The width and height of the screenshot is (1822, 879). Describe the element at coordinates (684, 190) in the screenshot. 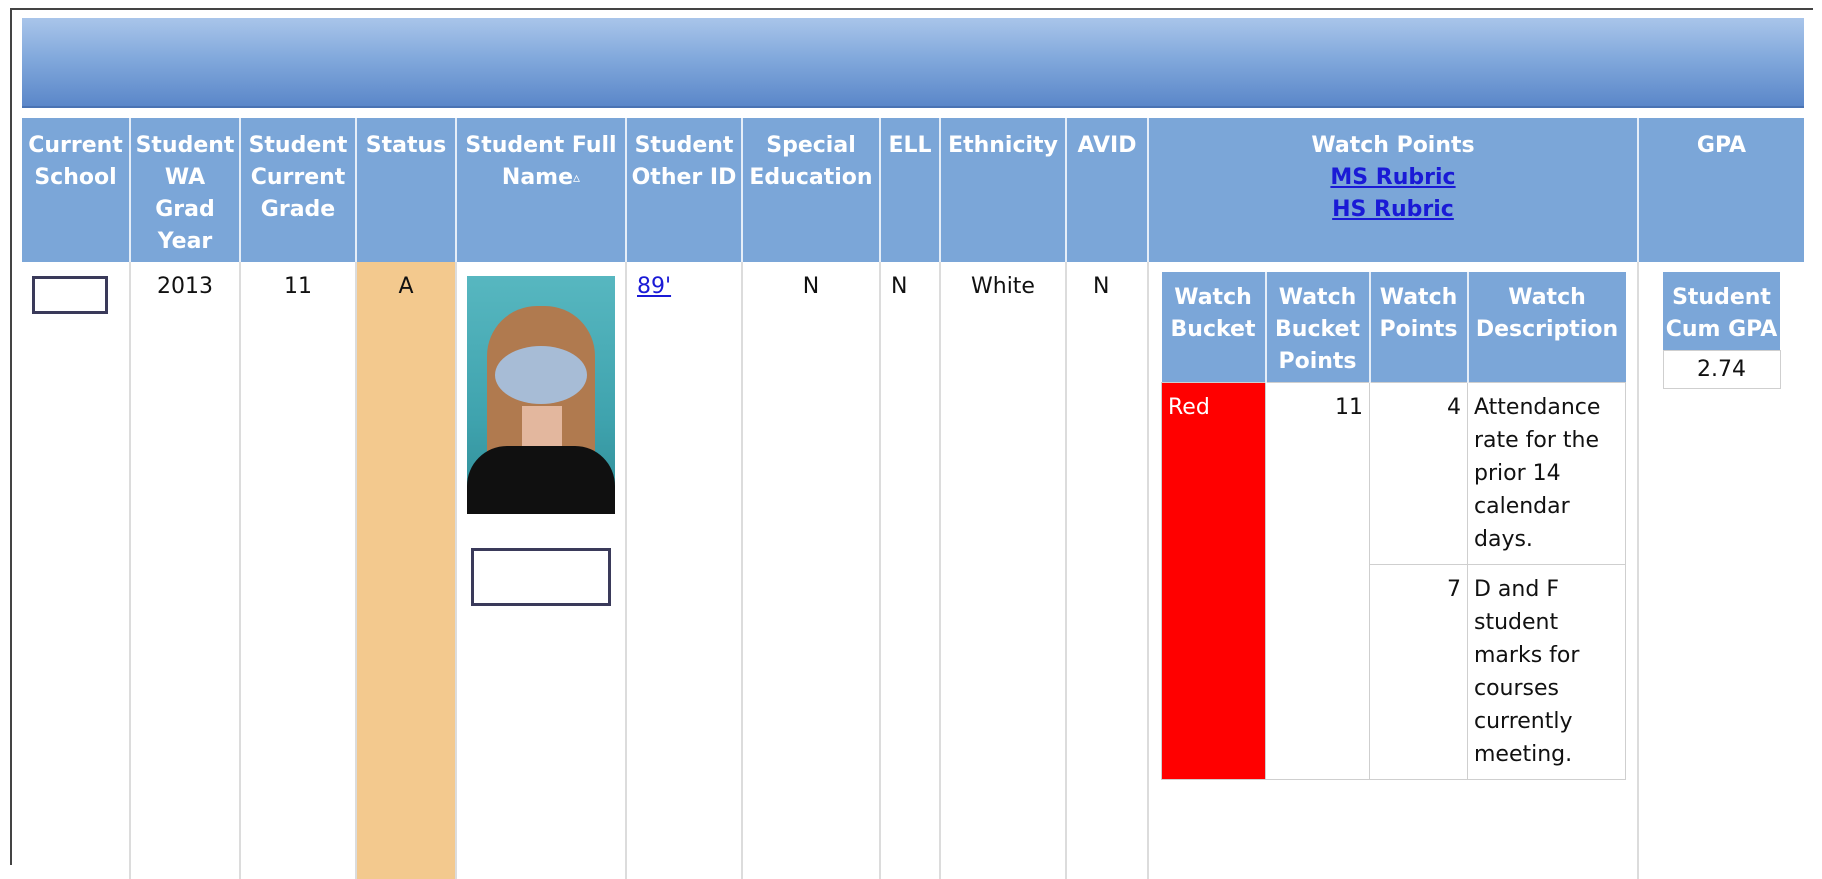

I see `col-other-id: Student Other ID` at that location.